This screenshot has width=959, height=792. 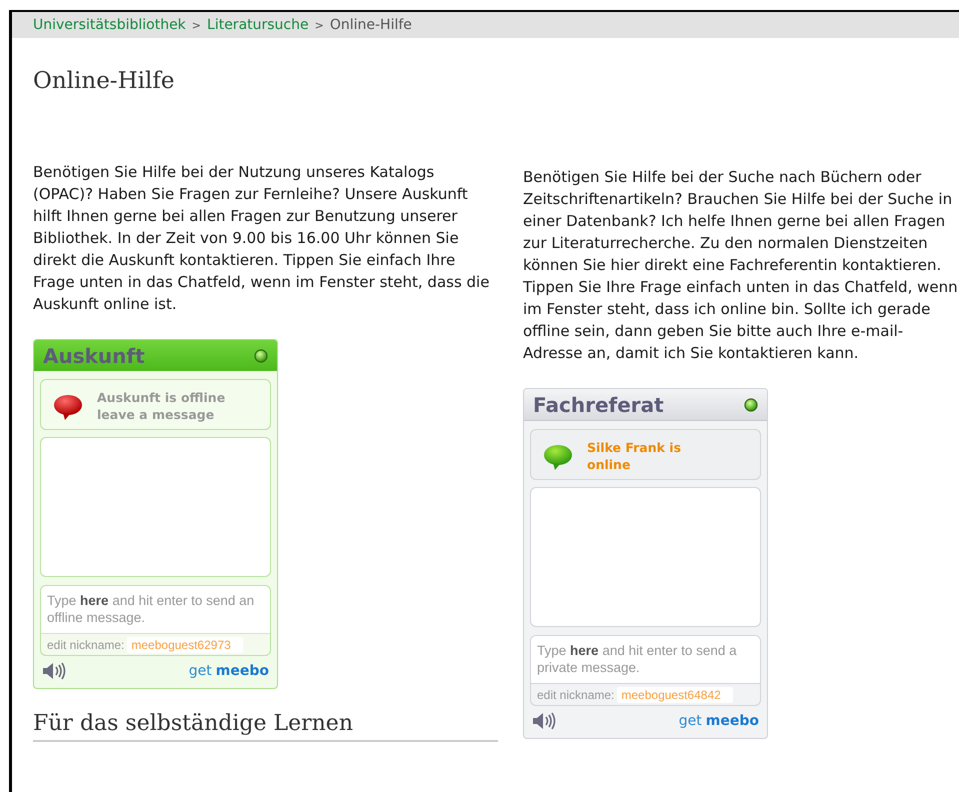 What do you see at coordinates (371, 25) in the screenshot?
I see `breadcrumb-current: Online-Hilfe` at bounding box center [371, 25].